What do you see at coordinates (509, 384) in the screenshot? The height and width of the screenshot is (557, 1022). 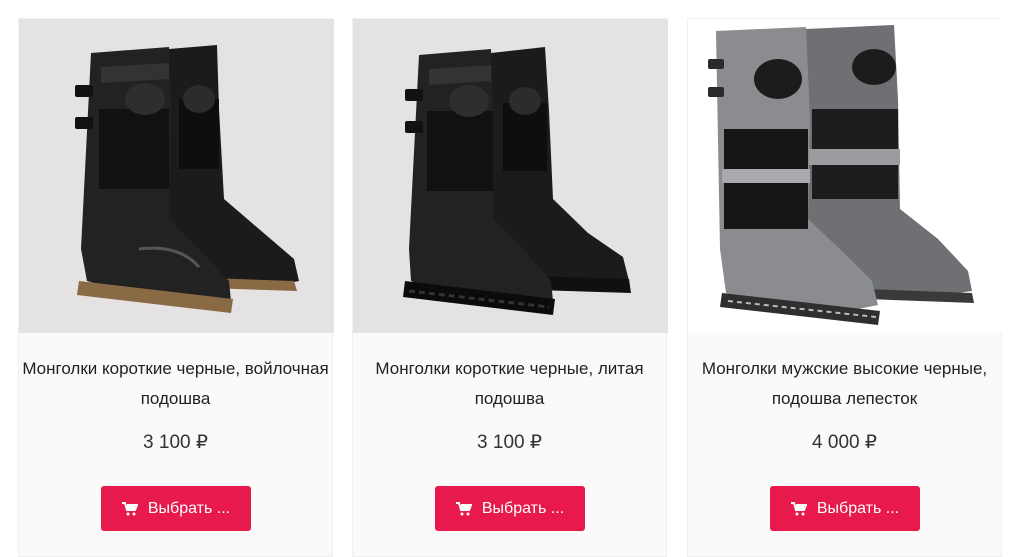 I see `product-title: Монголки короткие черные, литая подошва` at bounding box center [509, 384].